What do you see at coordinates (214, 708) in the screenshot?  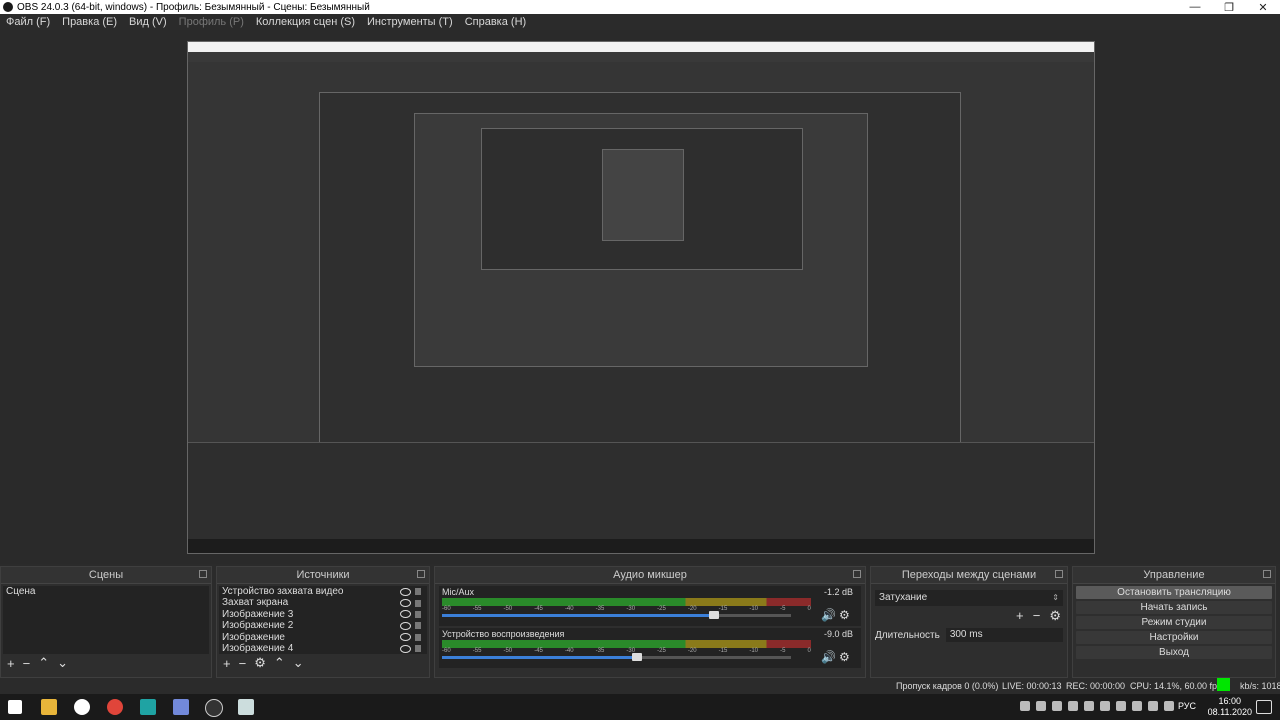 I see `obs-icon` at bounding box center [214, 708].